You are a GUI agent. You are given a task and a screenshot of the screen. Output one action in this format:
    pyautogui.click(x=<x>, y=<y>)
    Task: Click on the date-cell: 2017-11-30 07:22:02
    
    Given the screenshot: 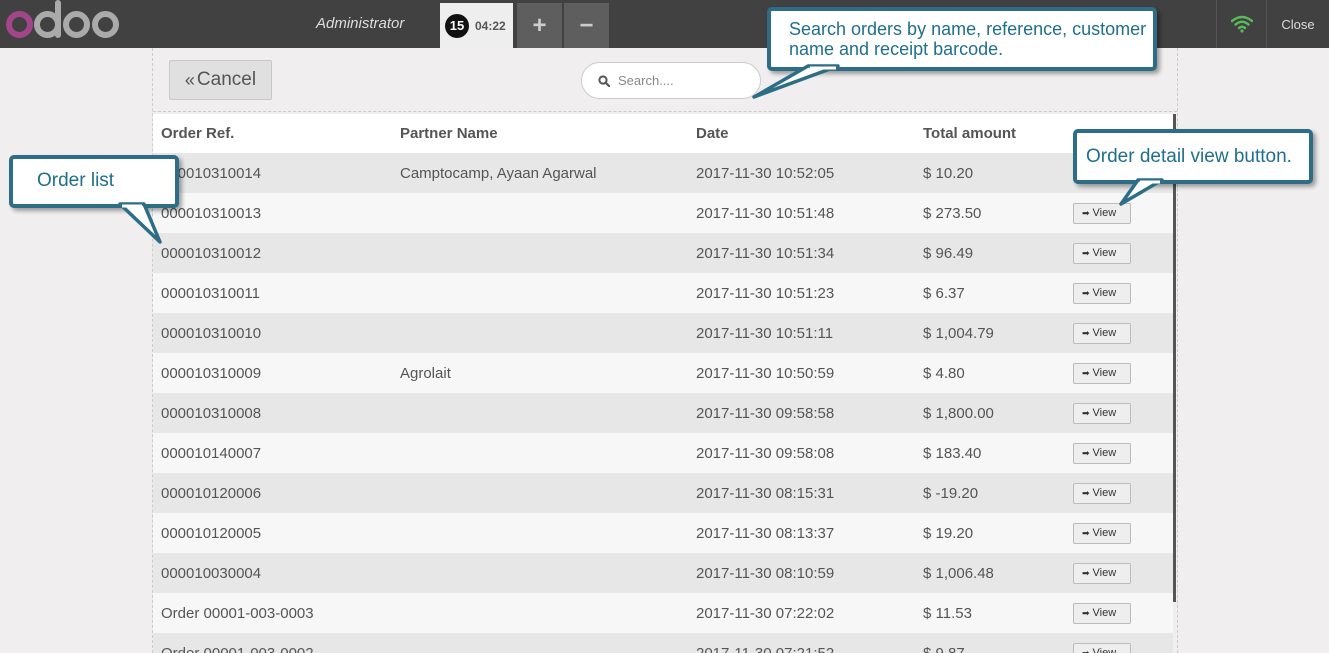 What is the action you would take?
    pyautogui.click(x=809, y=613)
    